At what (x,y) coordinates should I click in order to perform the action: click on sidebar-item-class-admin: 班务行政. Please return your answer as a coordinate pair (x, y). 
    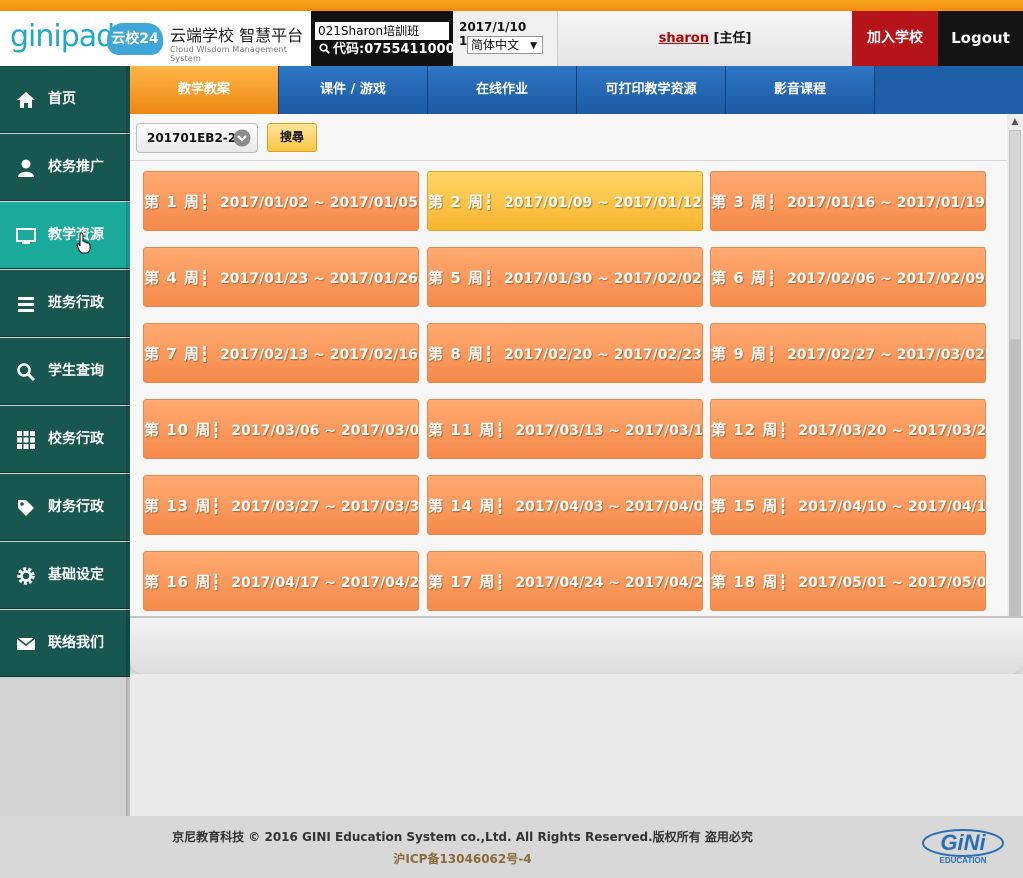
    Looking at the image, I should click on (65, 303).